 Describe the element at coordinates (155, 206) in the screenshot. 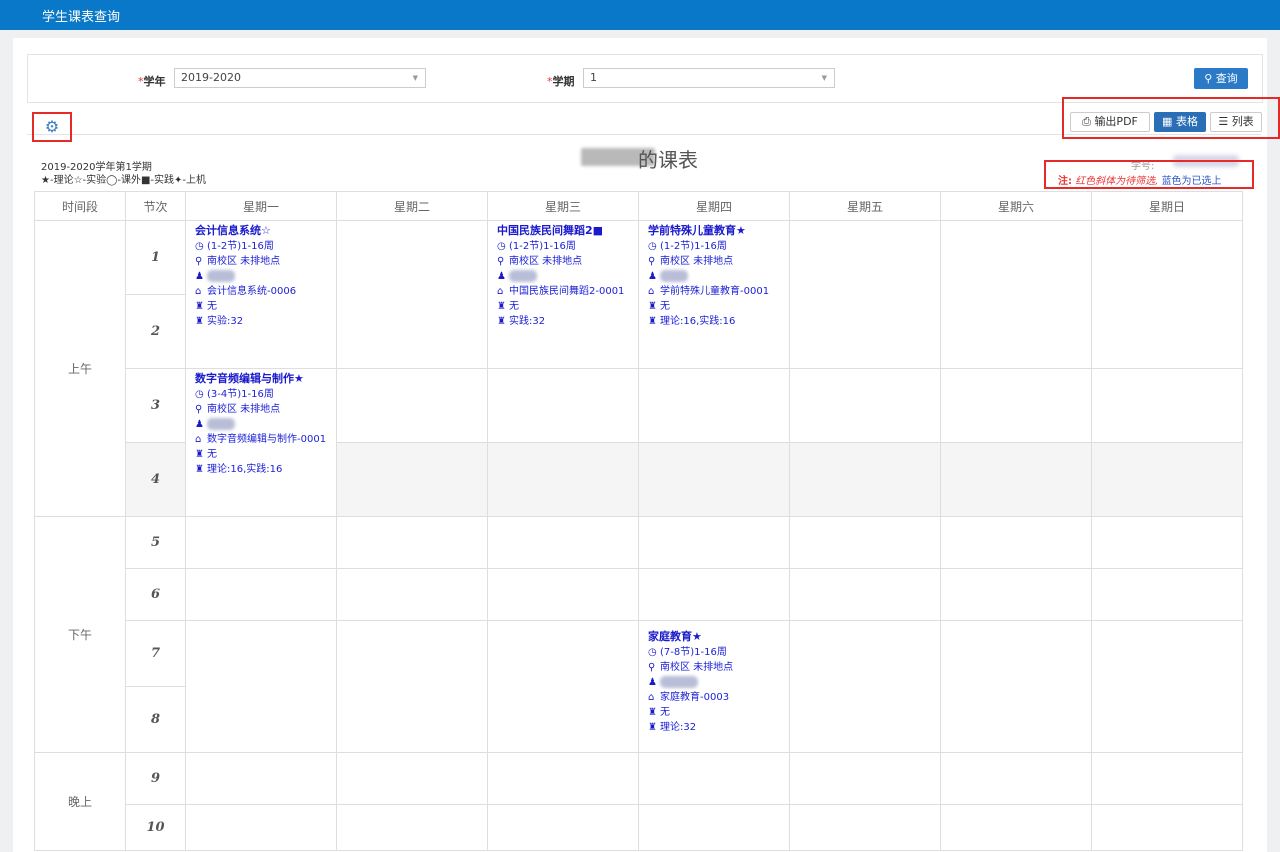

I see `header-session: 节次` at that location.